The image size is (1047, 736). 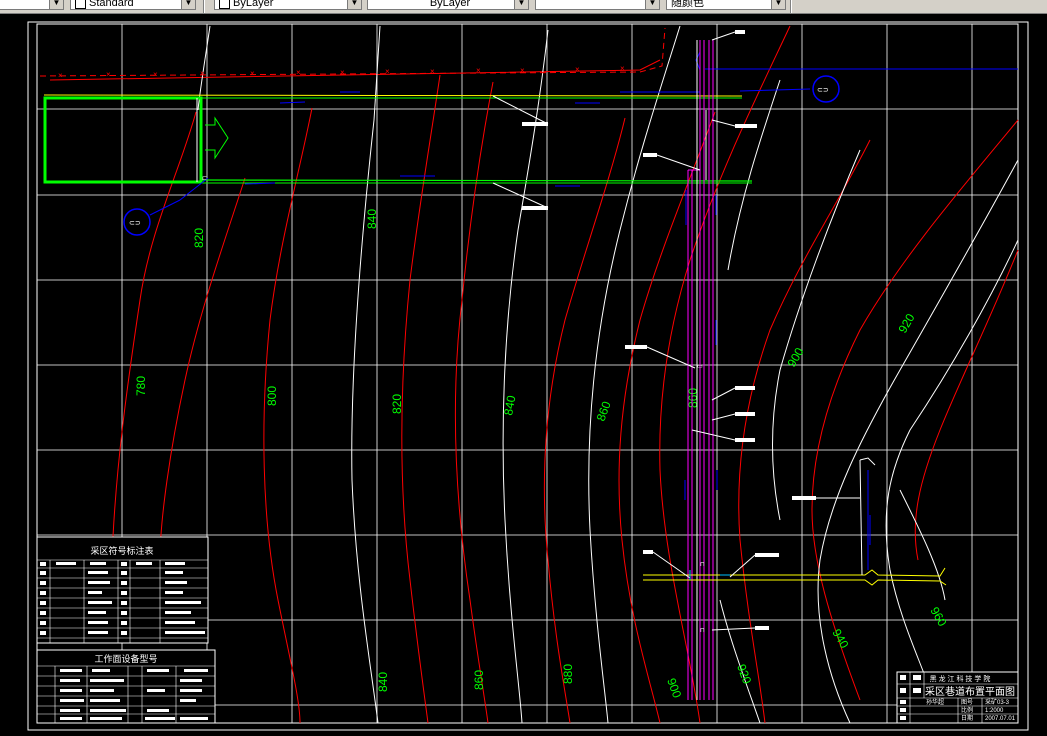 What do you see at coordinates (141, 386) in the screenshot?
I see `contour-label: 780` at bounding box center [141, 386].